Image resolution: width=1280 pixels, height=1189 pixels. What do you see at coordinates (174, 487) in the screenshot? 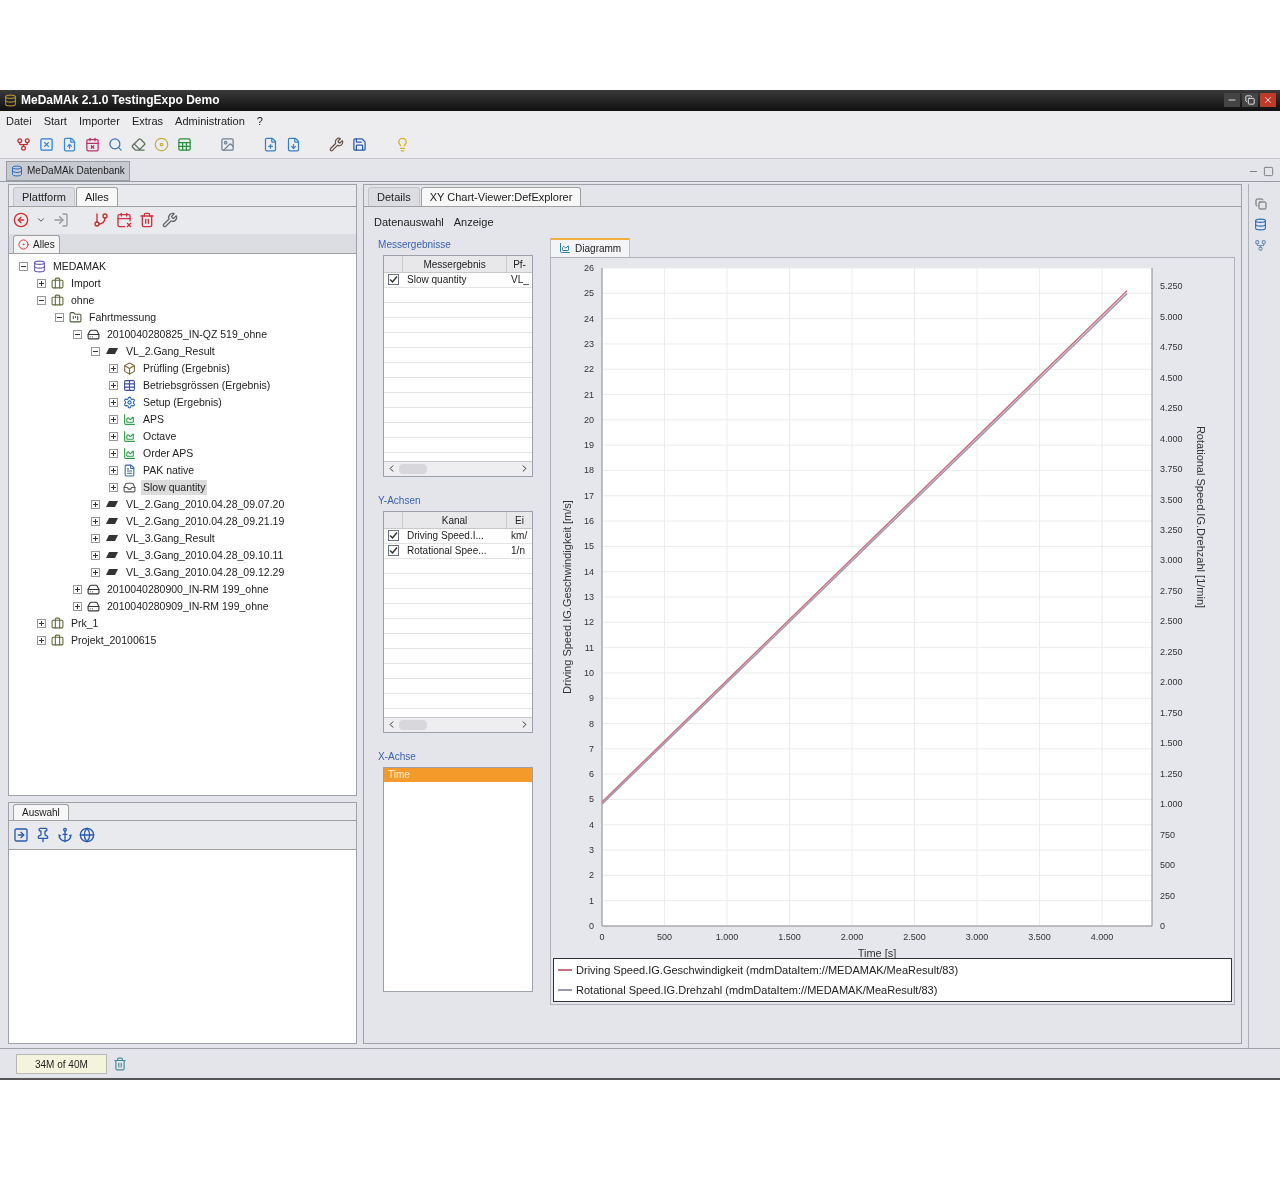
I see `tree-item: Slow quantity` at bounding box center [174, 487].